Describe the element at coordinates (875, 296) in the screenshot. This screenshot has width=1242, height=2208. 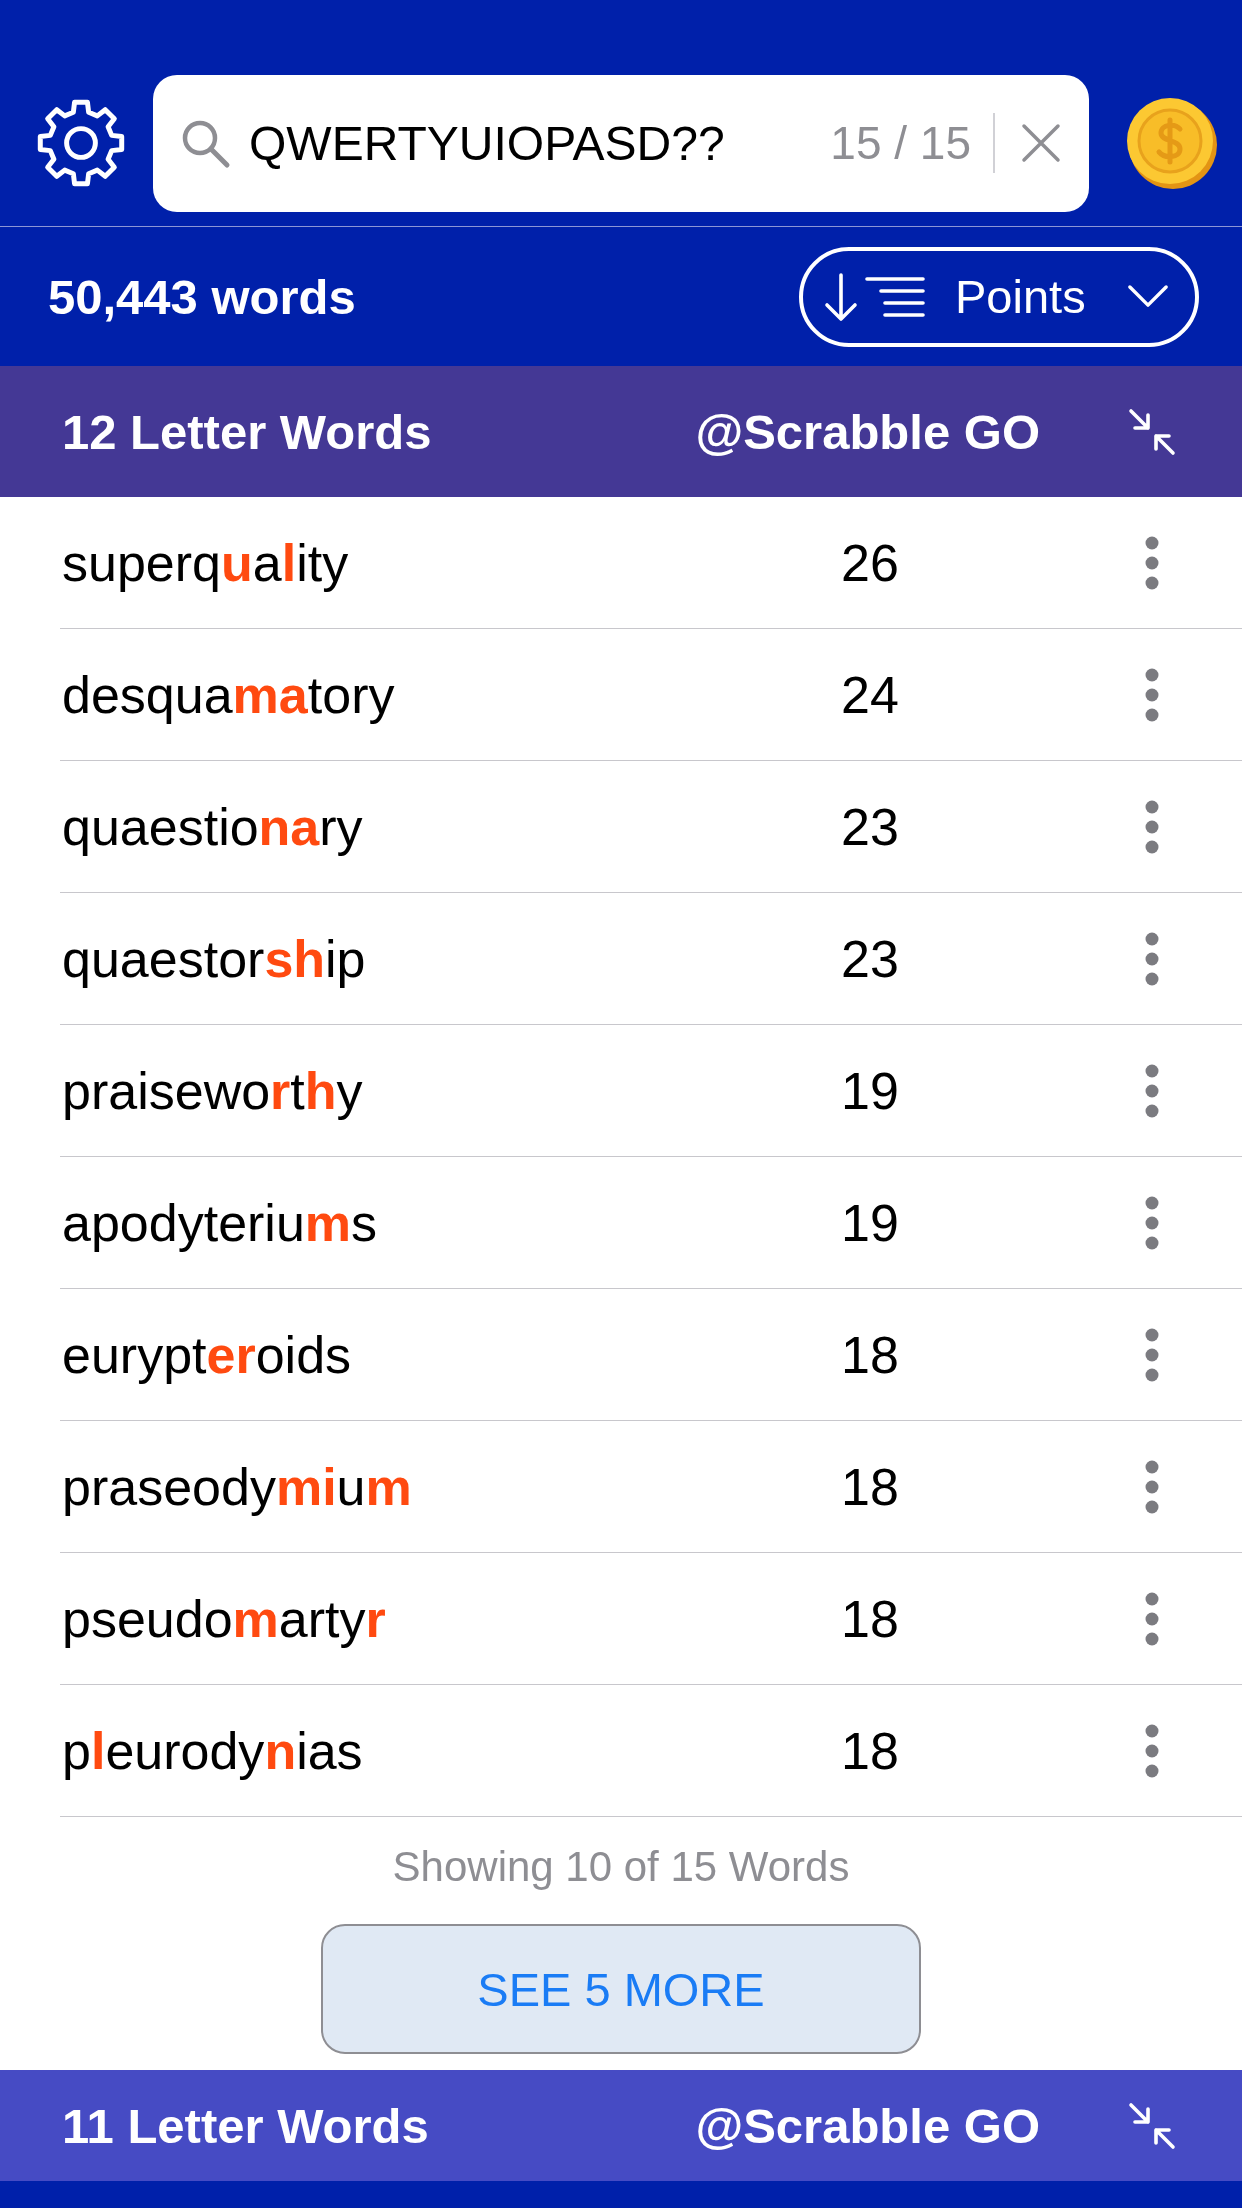
I see `sort-descending-icon` at that location.